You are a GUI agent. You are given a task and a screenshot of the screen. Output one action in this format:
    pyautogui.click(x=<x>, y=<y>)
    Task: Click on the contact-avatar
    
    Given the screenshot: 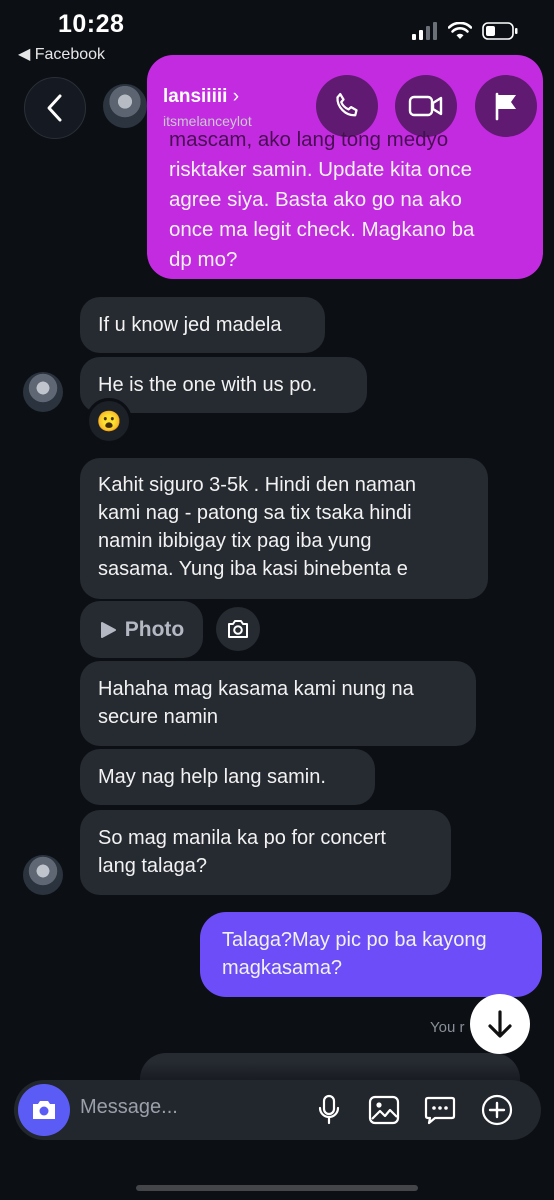 What is the action you would take?
    pyautogui.click(x=125, y=106)
    